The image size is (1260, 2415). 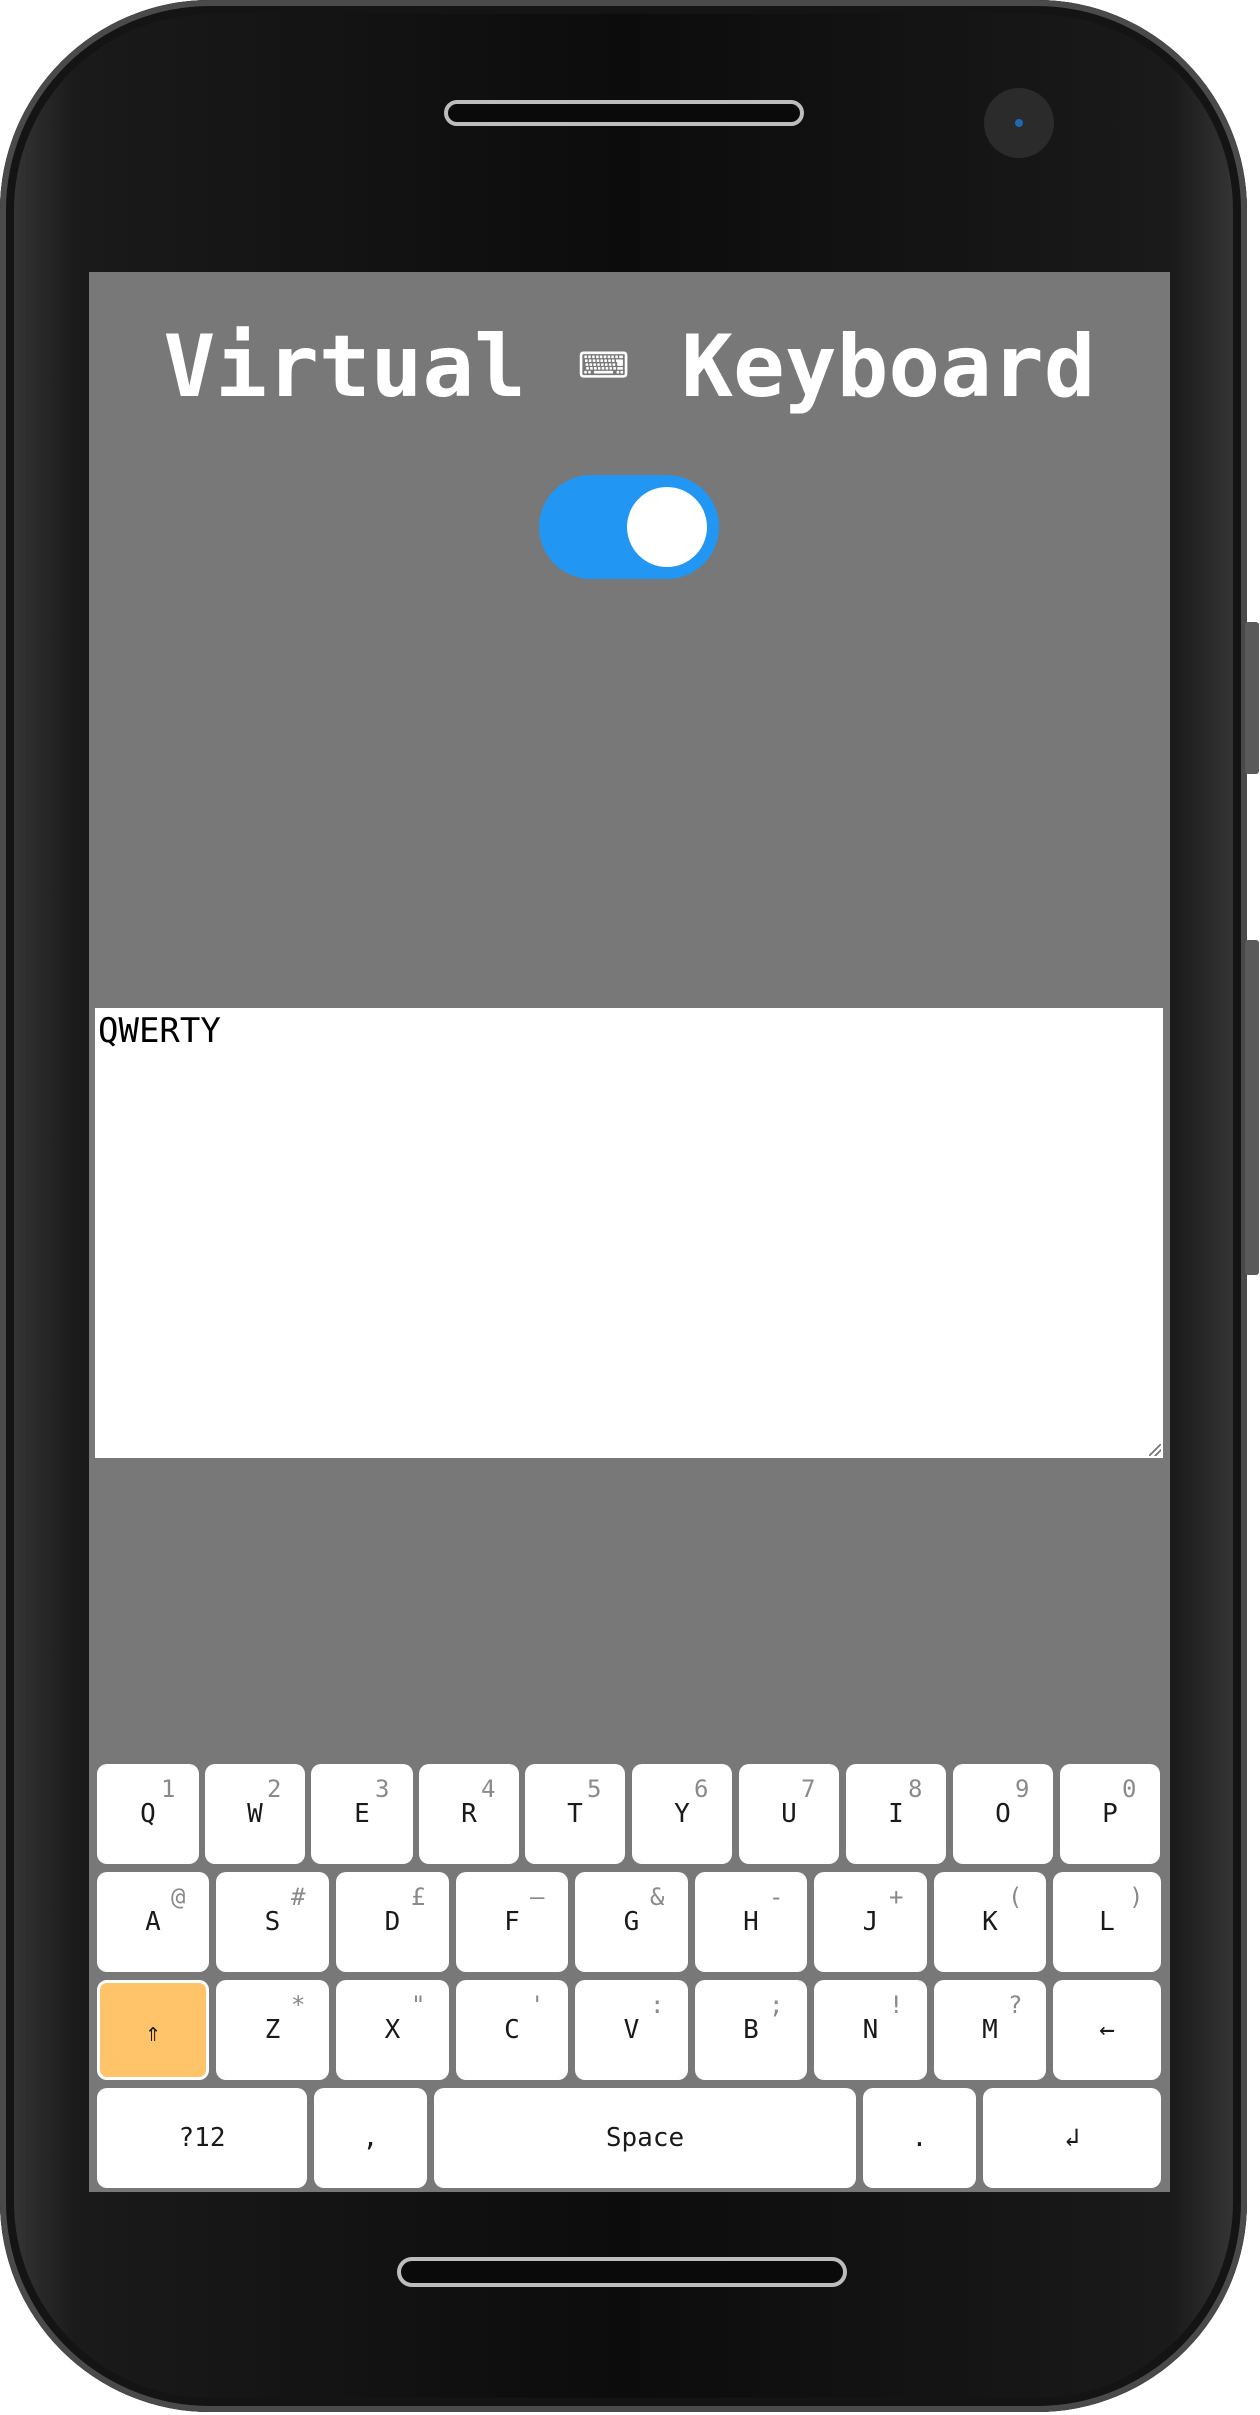 I want to click on key-h: H-, so click(x=751, y=1922).